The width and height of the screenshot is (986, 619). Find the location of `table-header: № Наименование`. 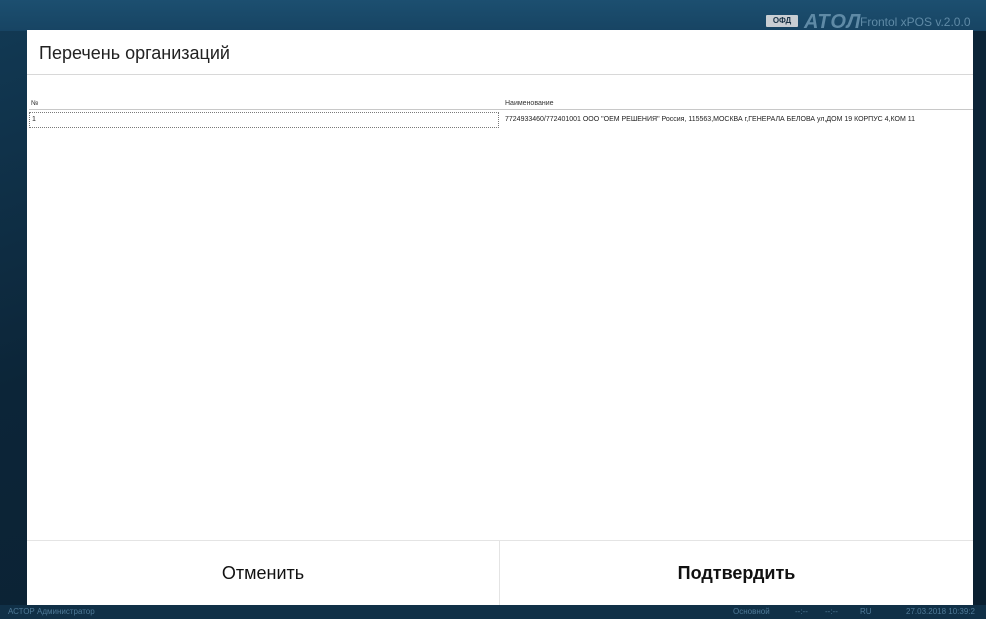

table-header: № Наименование is located at coordinates (501, 104).